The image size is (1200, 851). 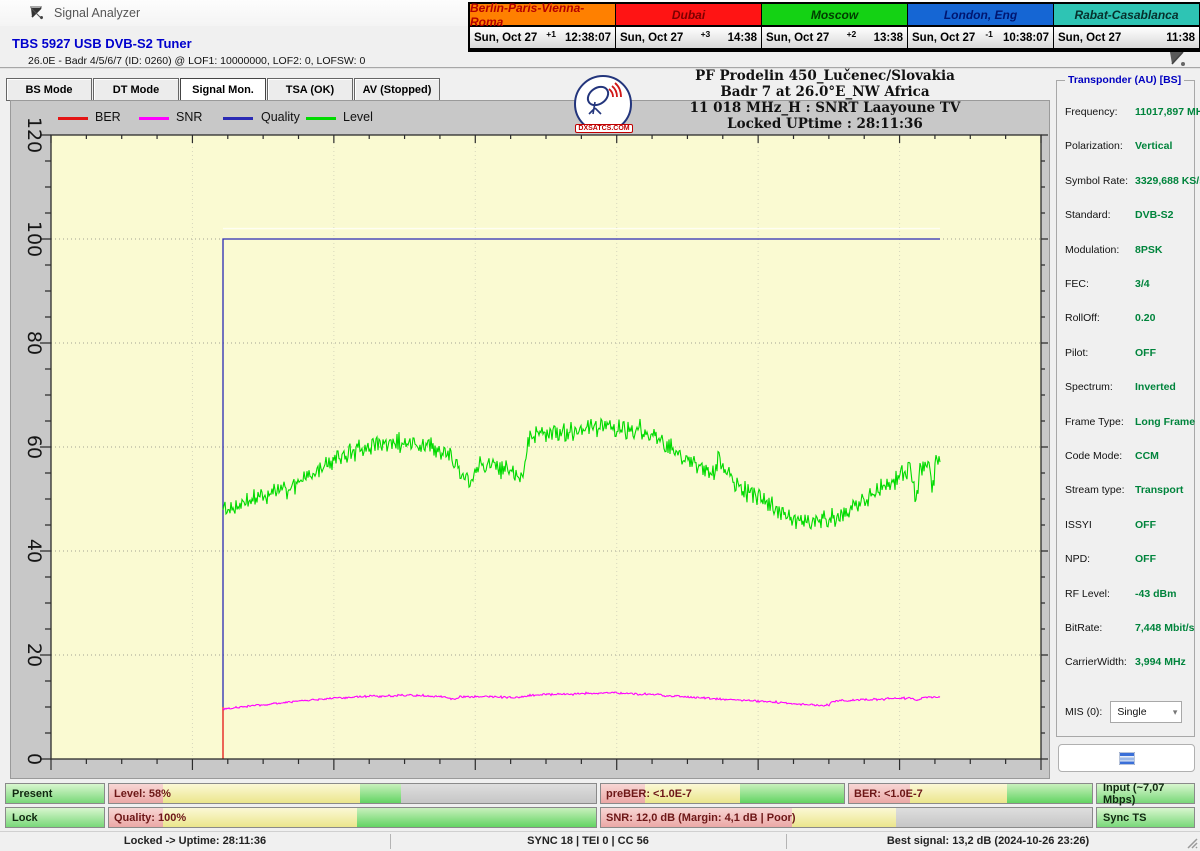 What do you see at coordinates (688, 37) in the screenshot?
I see `clock-time-cell: Sun, Oct 27 +3 14:38` at bounding box center [688, 37].